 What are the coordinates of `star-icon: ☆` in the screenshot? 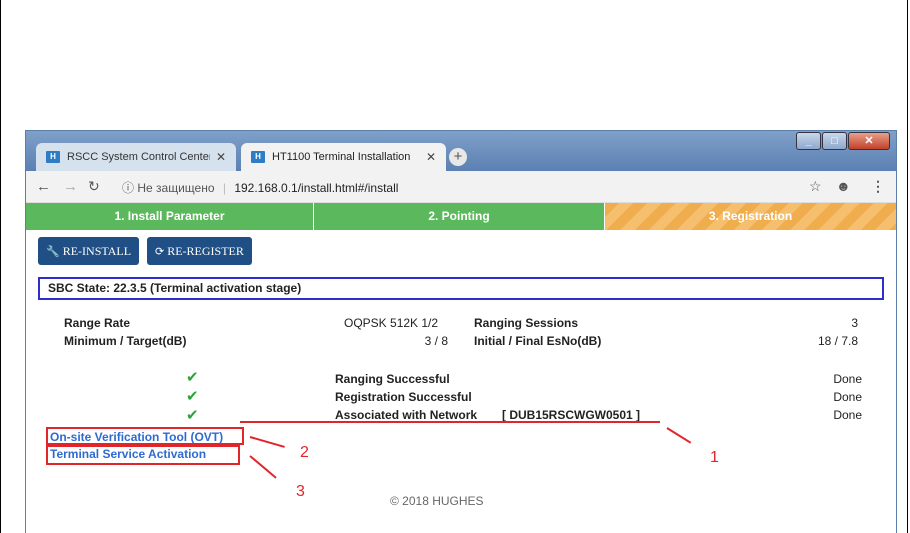 It's located at (815, 186).